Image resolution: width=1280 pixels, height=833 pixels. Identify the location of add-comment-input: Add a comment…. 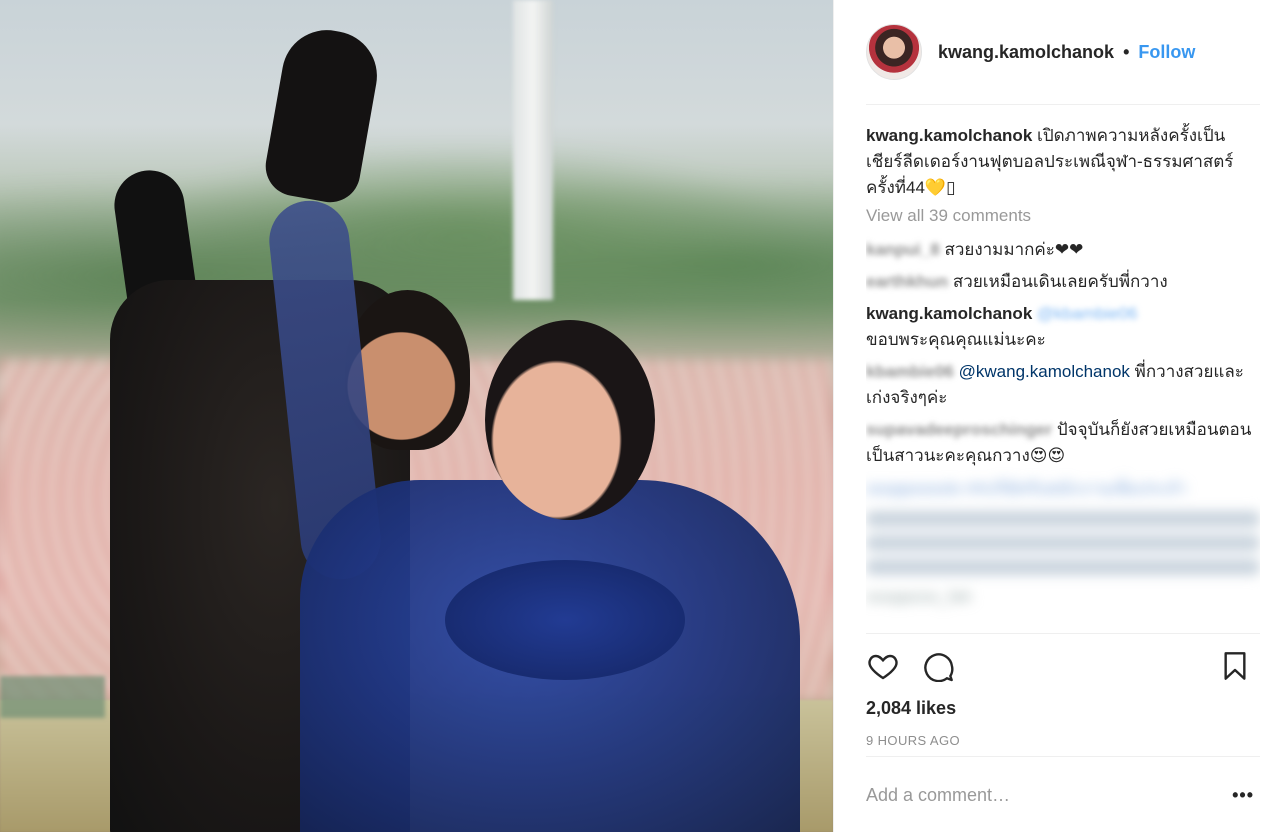
(1049, 795).